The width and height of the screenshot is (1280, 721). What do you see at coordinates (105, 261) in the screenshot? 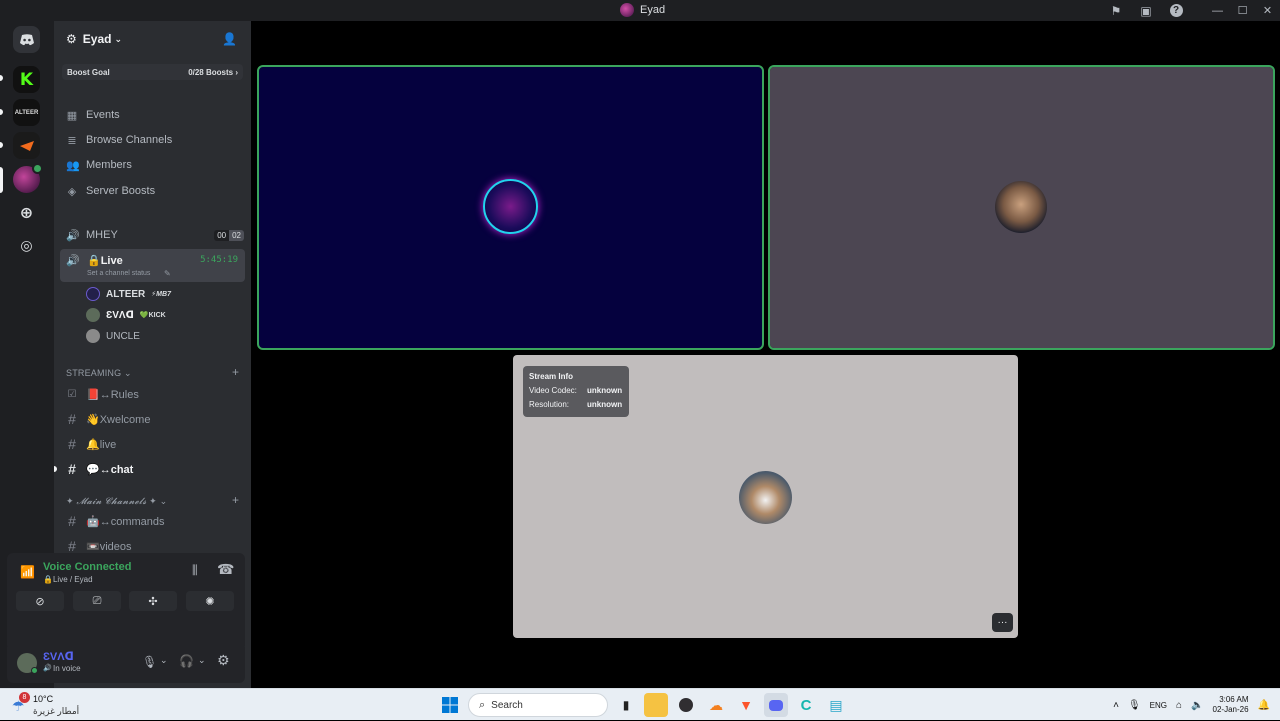
I see `channel-name: 🔒Live` at bounding box center [105, 261].